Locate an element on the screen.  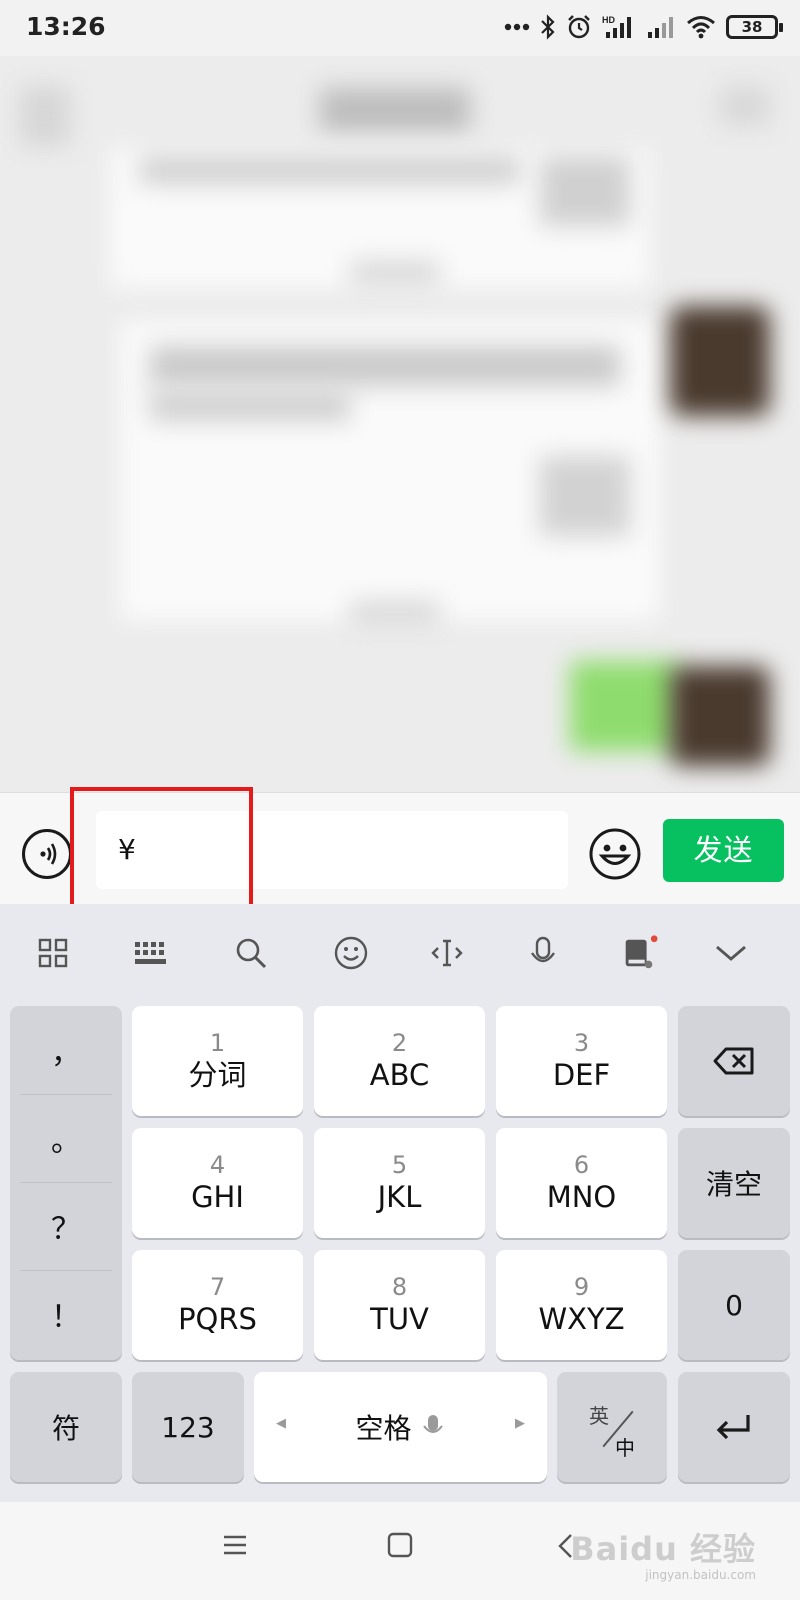
status-icons: HD 38 is located at coordinates (643, 27).